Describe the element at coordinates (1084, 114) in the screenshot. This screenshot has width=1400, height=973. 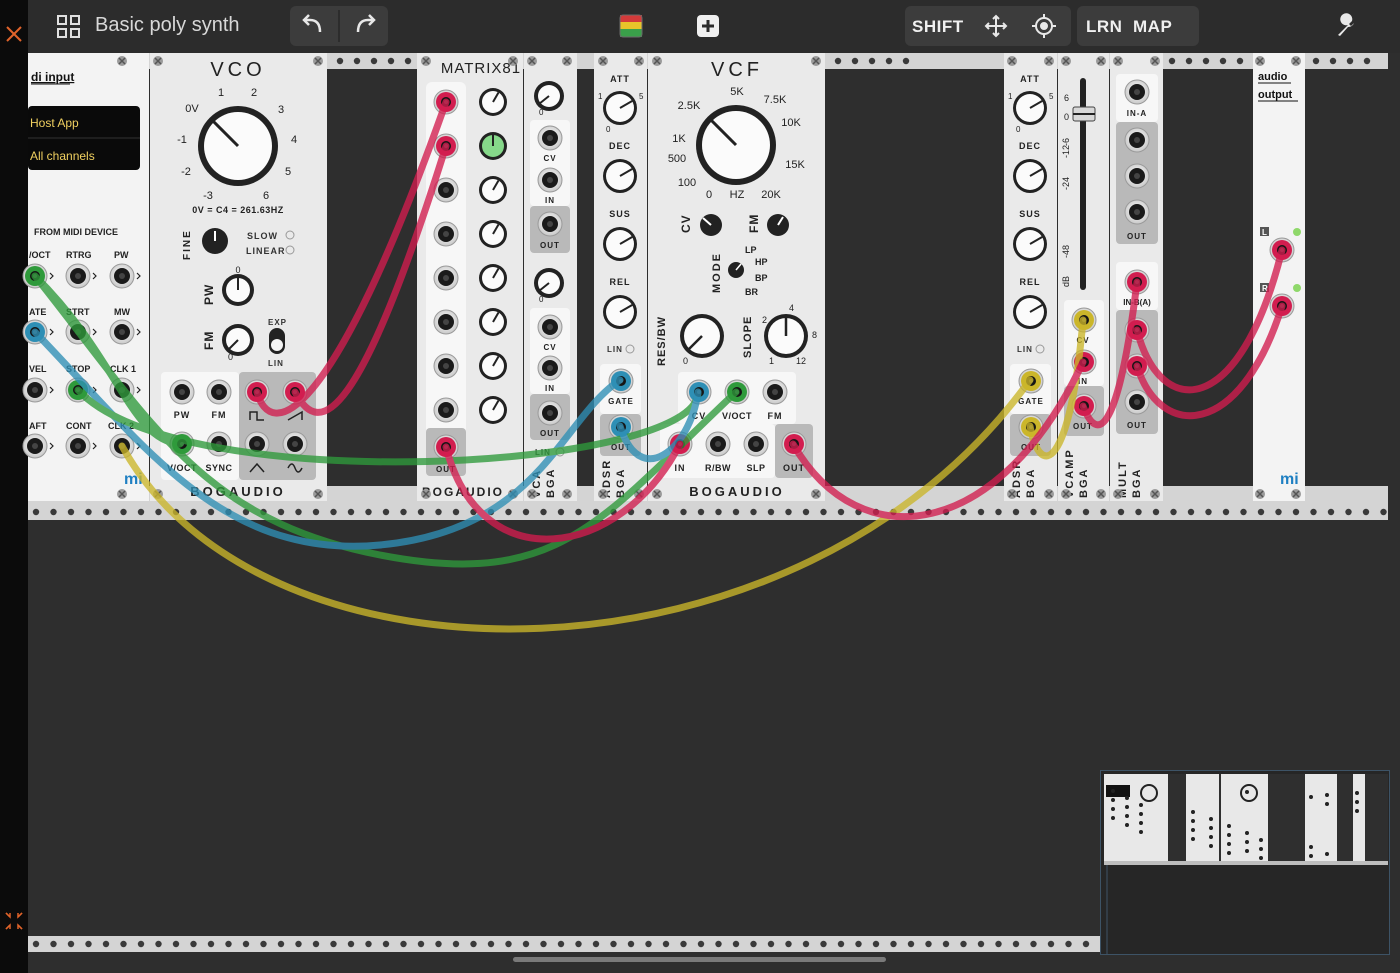
I see `vcamp-level-slider` at that location.